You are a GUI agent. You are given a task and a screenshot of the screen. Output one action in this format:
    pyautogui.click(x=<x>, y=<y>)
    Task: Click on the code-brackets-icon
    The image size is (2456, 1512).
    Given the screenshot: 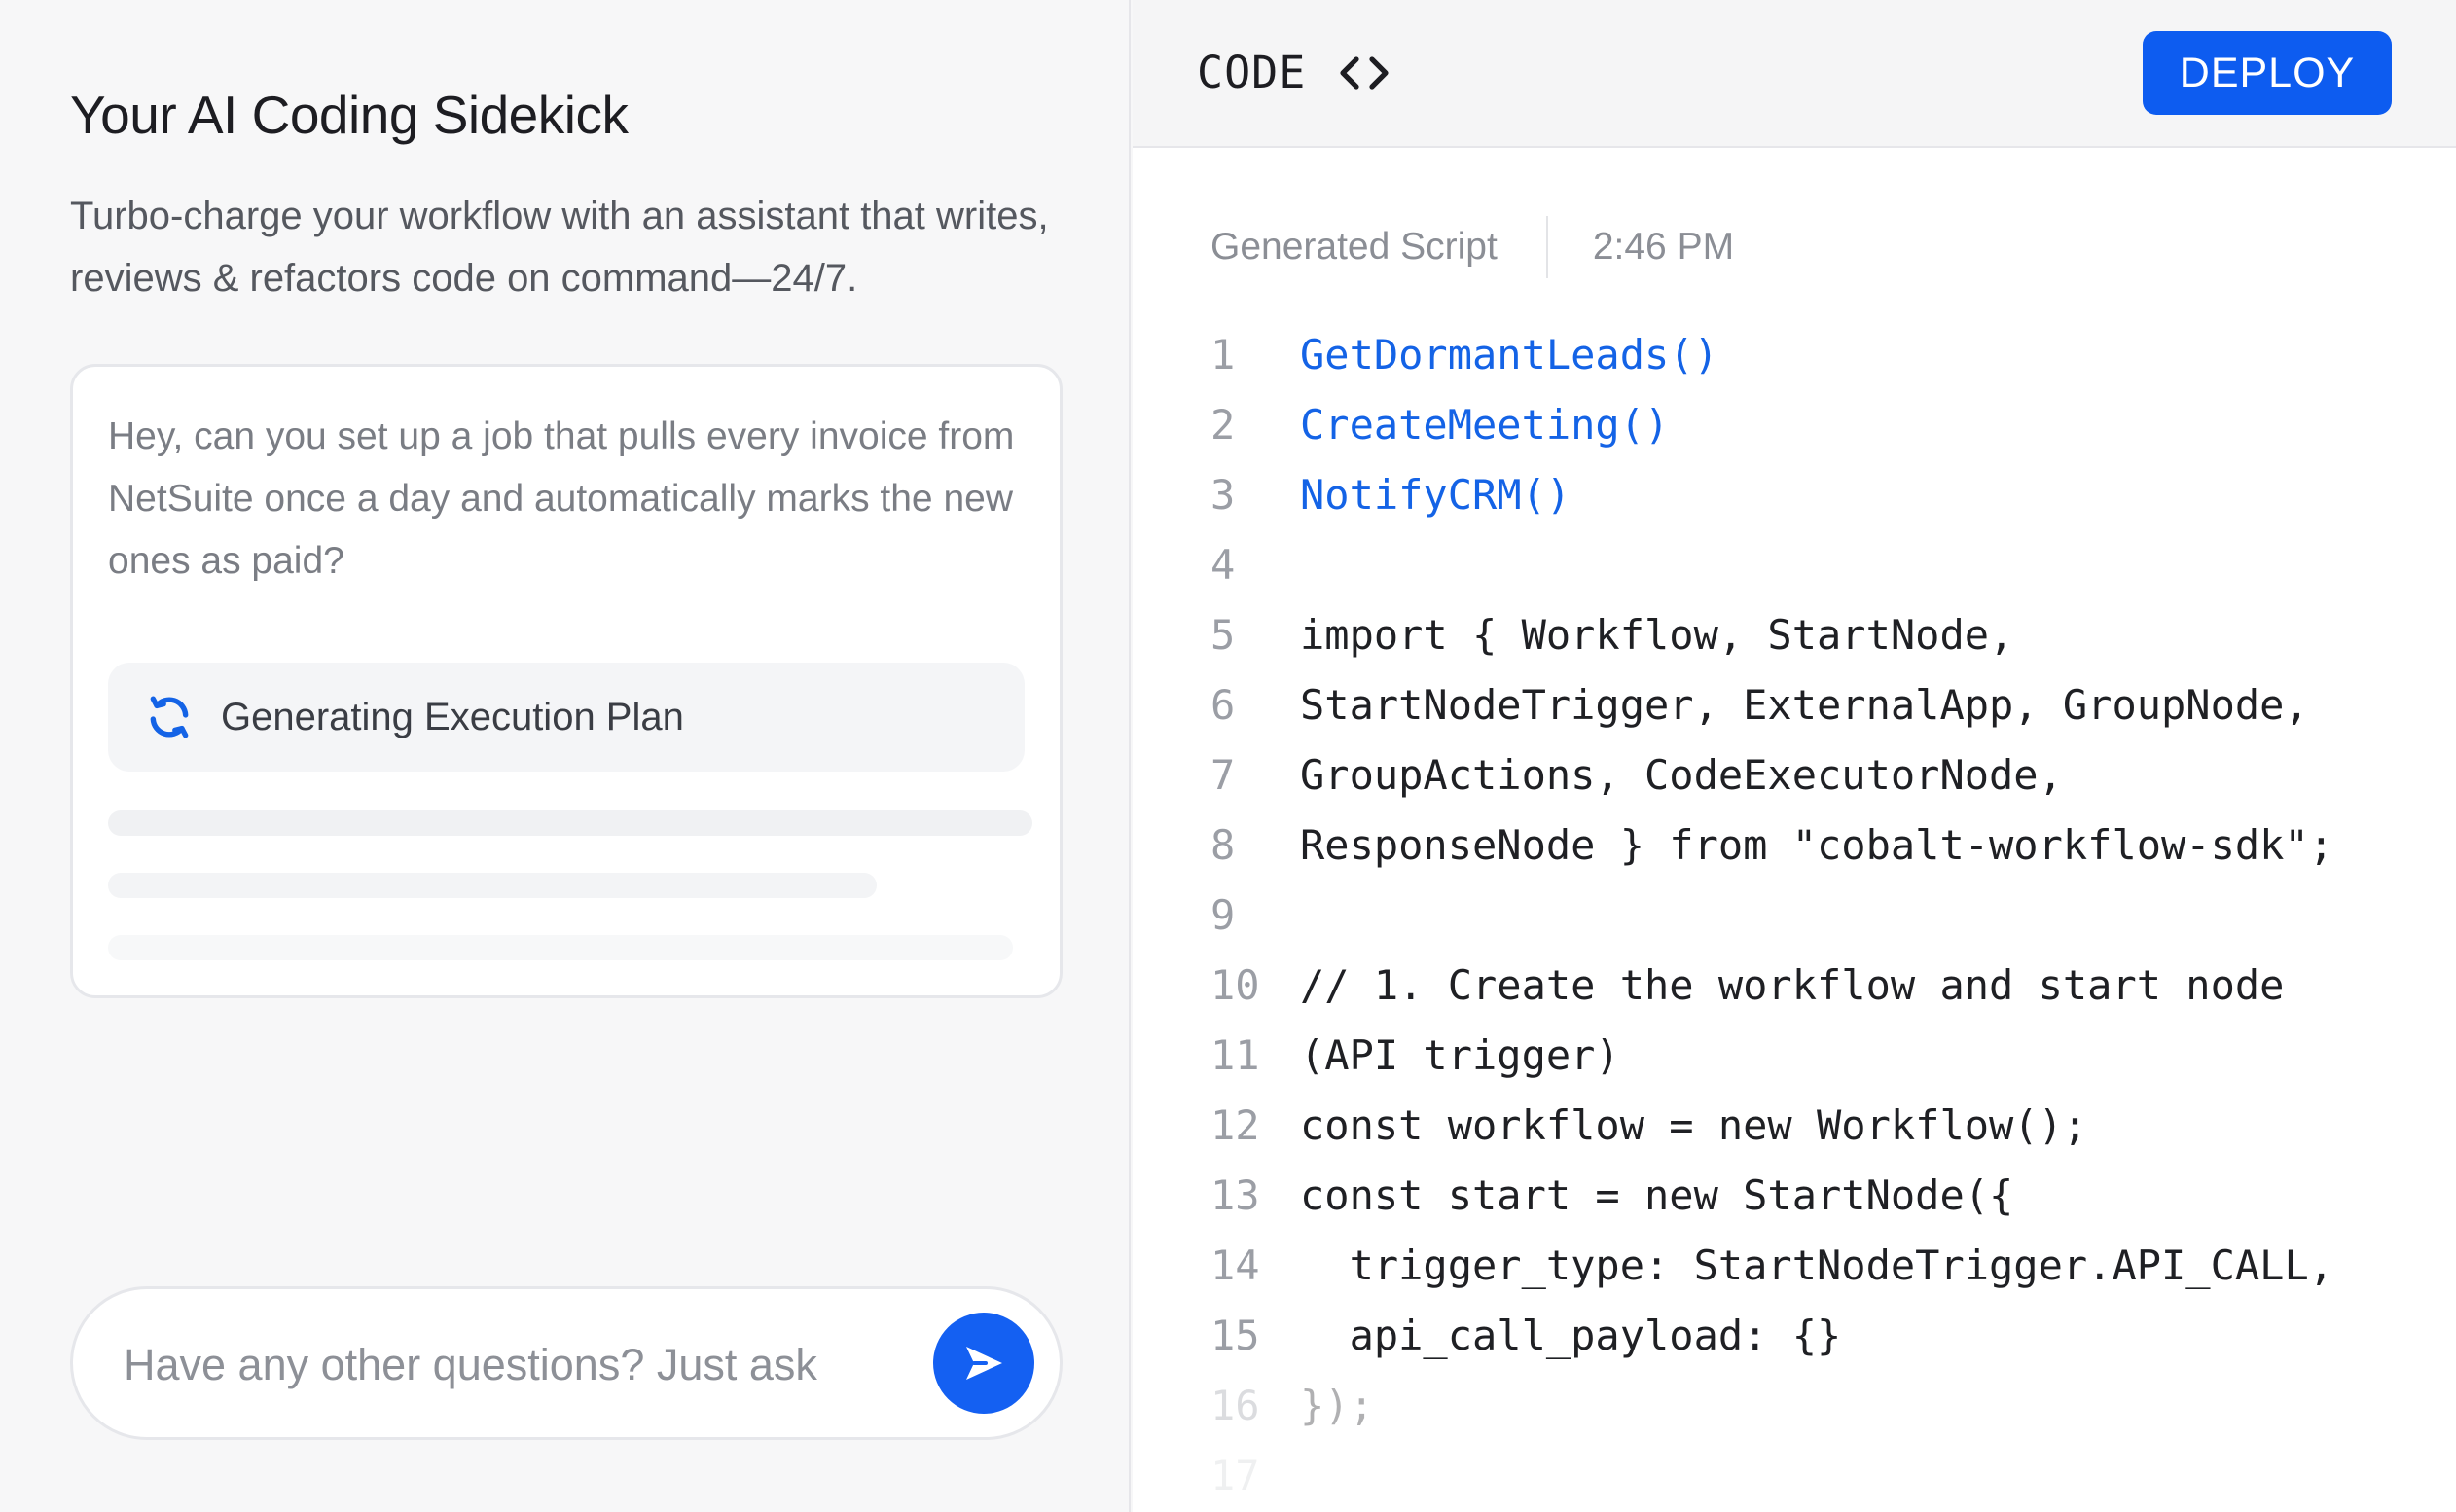 What is the action you would take?
    pyautogui.click(x=1364, y=72)
    